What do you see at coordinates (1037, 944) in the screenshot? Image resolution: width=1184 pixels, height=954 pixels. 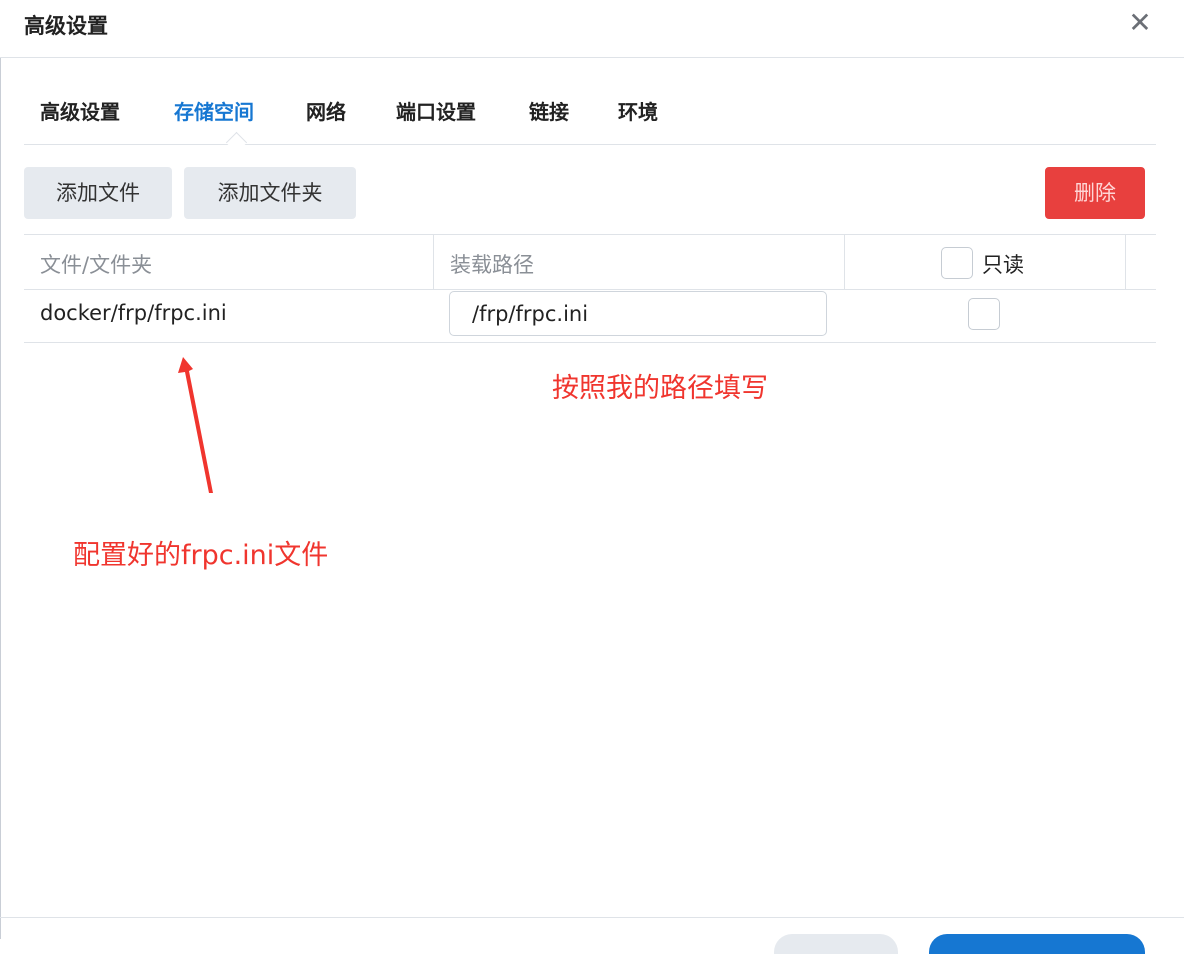 I see `confirm-button` at bounding box center [1037, 944].